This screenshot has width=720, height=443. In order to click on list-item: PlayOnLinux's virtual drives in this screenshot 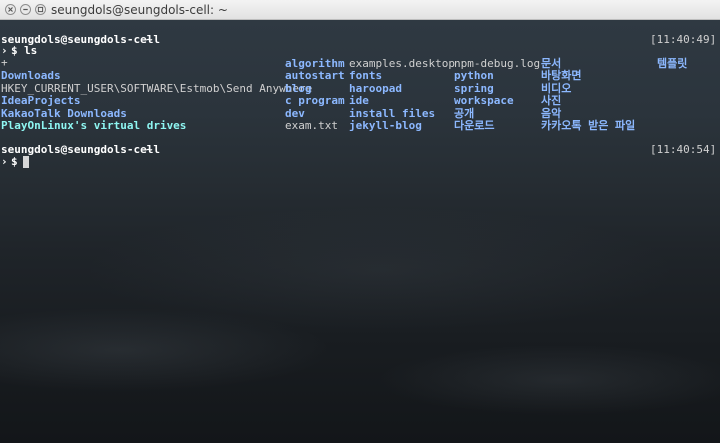, I will do `click(94, 125)`.